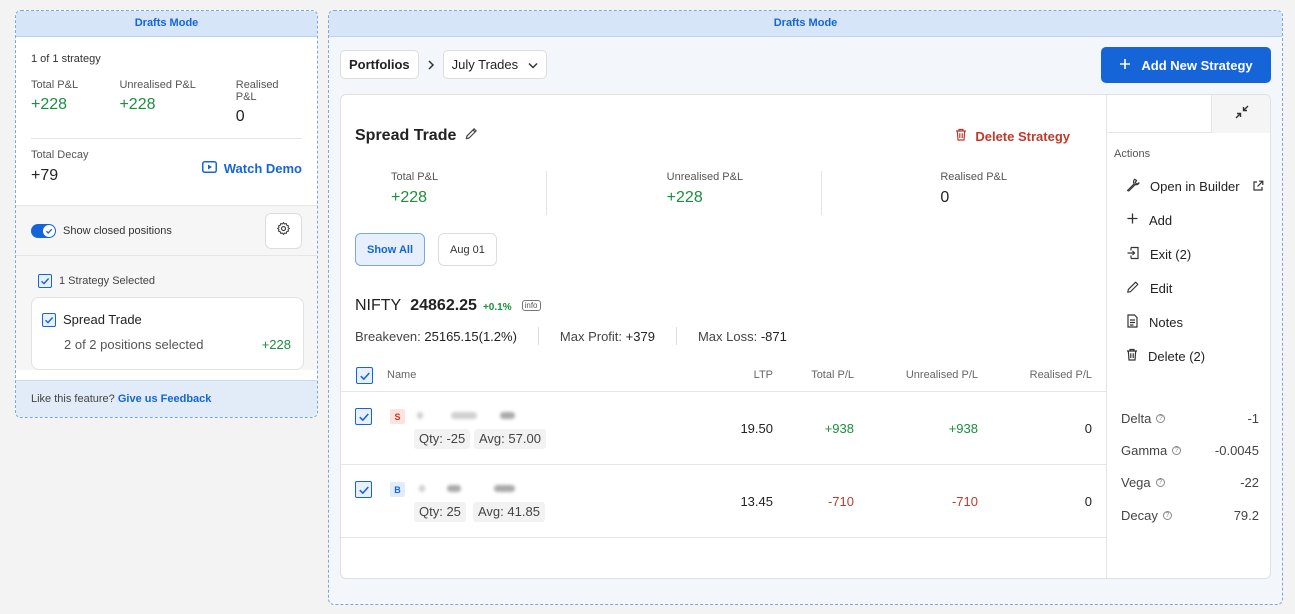  I want to click on notes-action: Notes, so click(1154, 322).